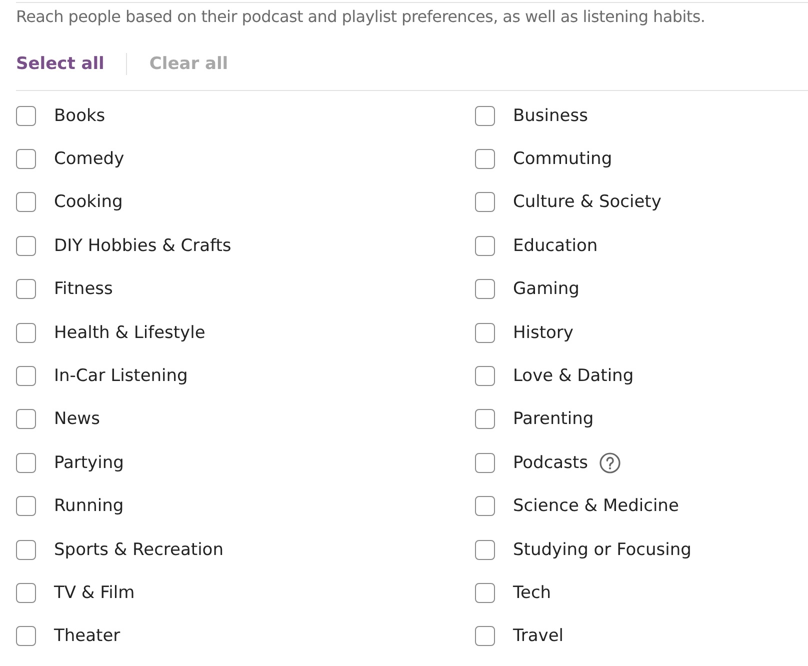 The height and width of the screenshot is (666, 808). I want to click on category-label: Comedy, so click(89, 159).